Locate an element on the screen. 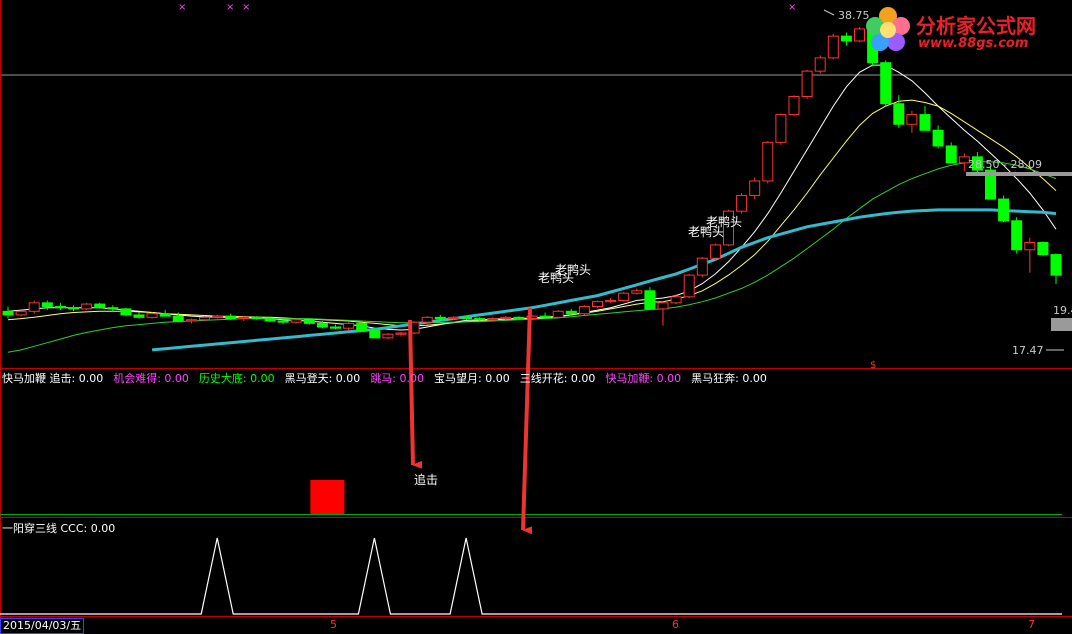 This screenshot has height=634, width=1072. indicator-item: 跳马: 0.00 is located at coordinates (397, 378).